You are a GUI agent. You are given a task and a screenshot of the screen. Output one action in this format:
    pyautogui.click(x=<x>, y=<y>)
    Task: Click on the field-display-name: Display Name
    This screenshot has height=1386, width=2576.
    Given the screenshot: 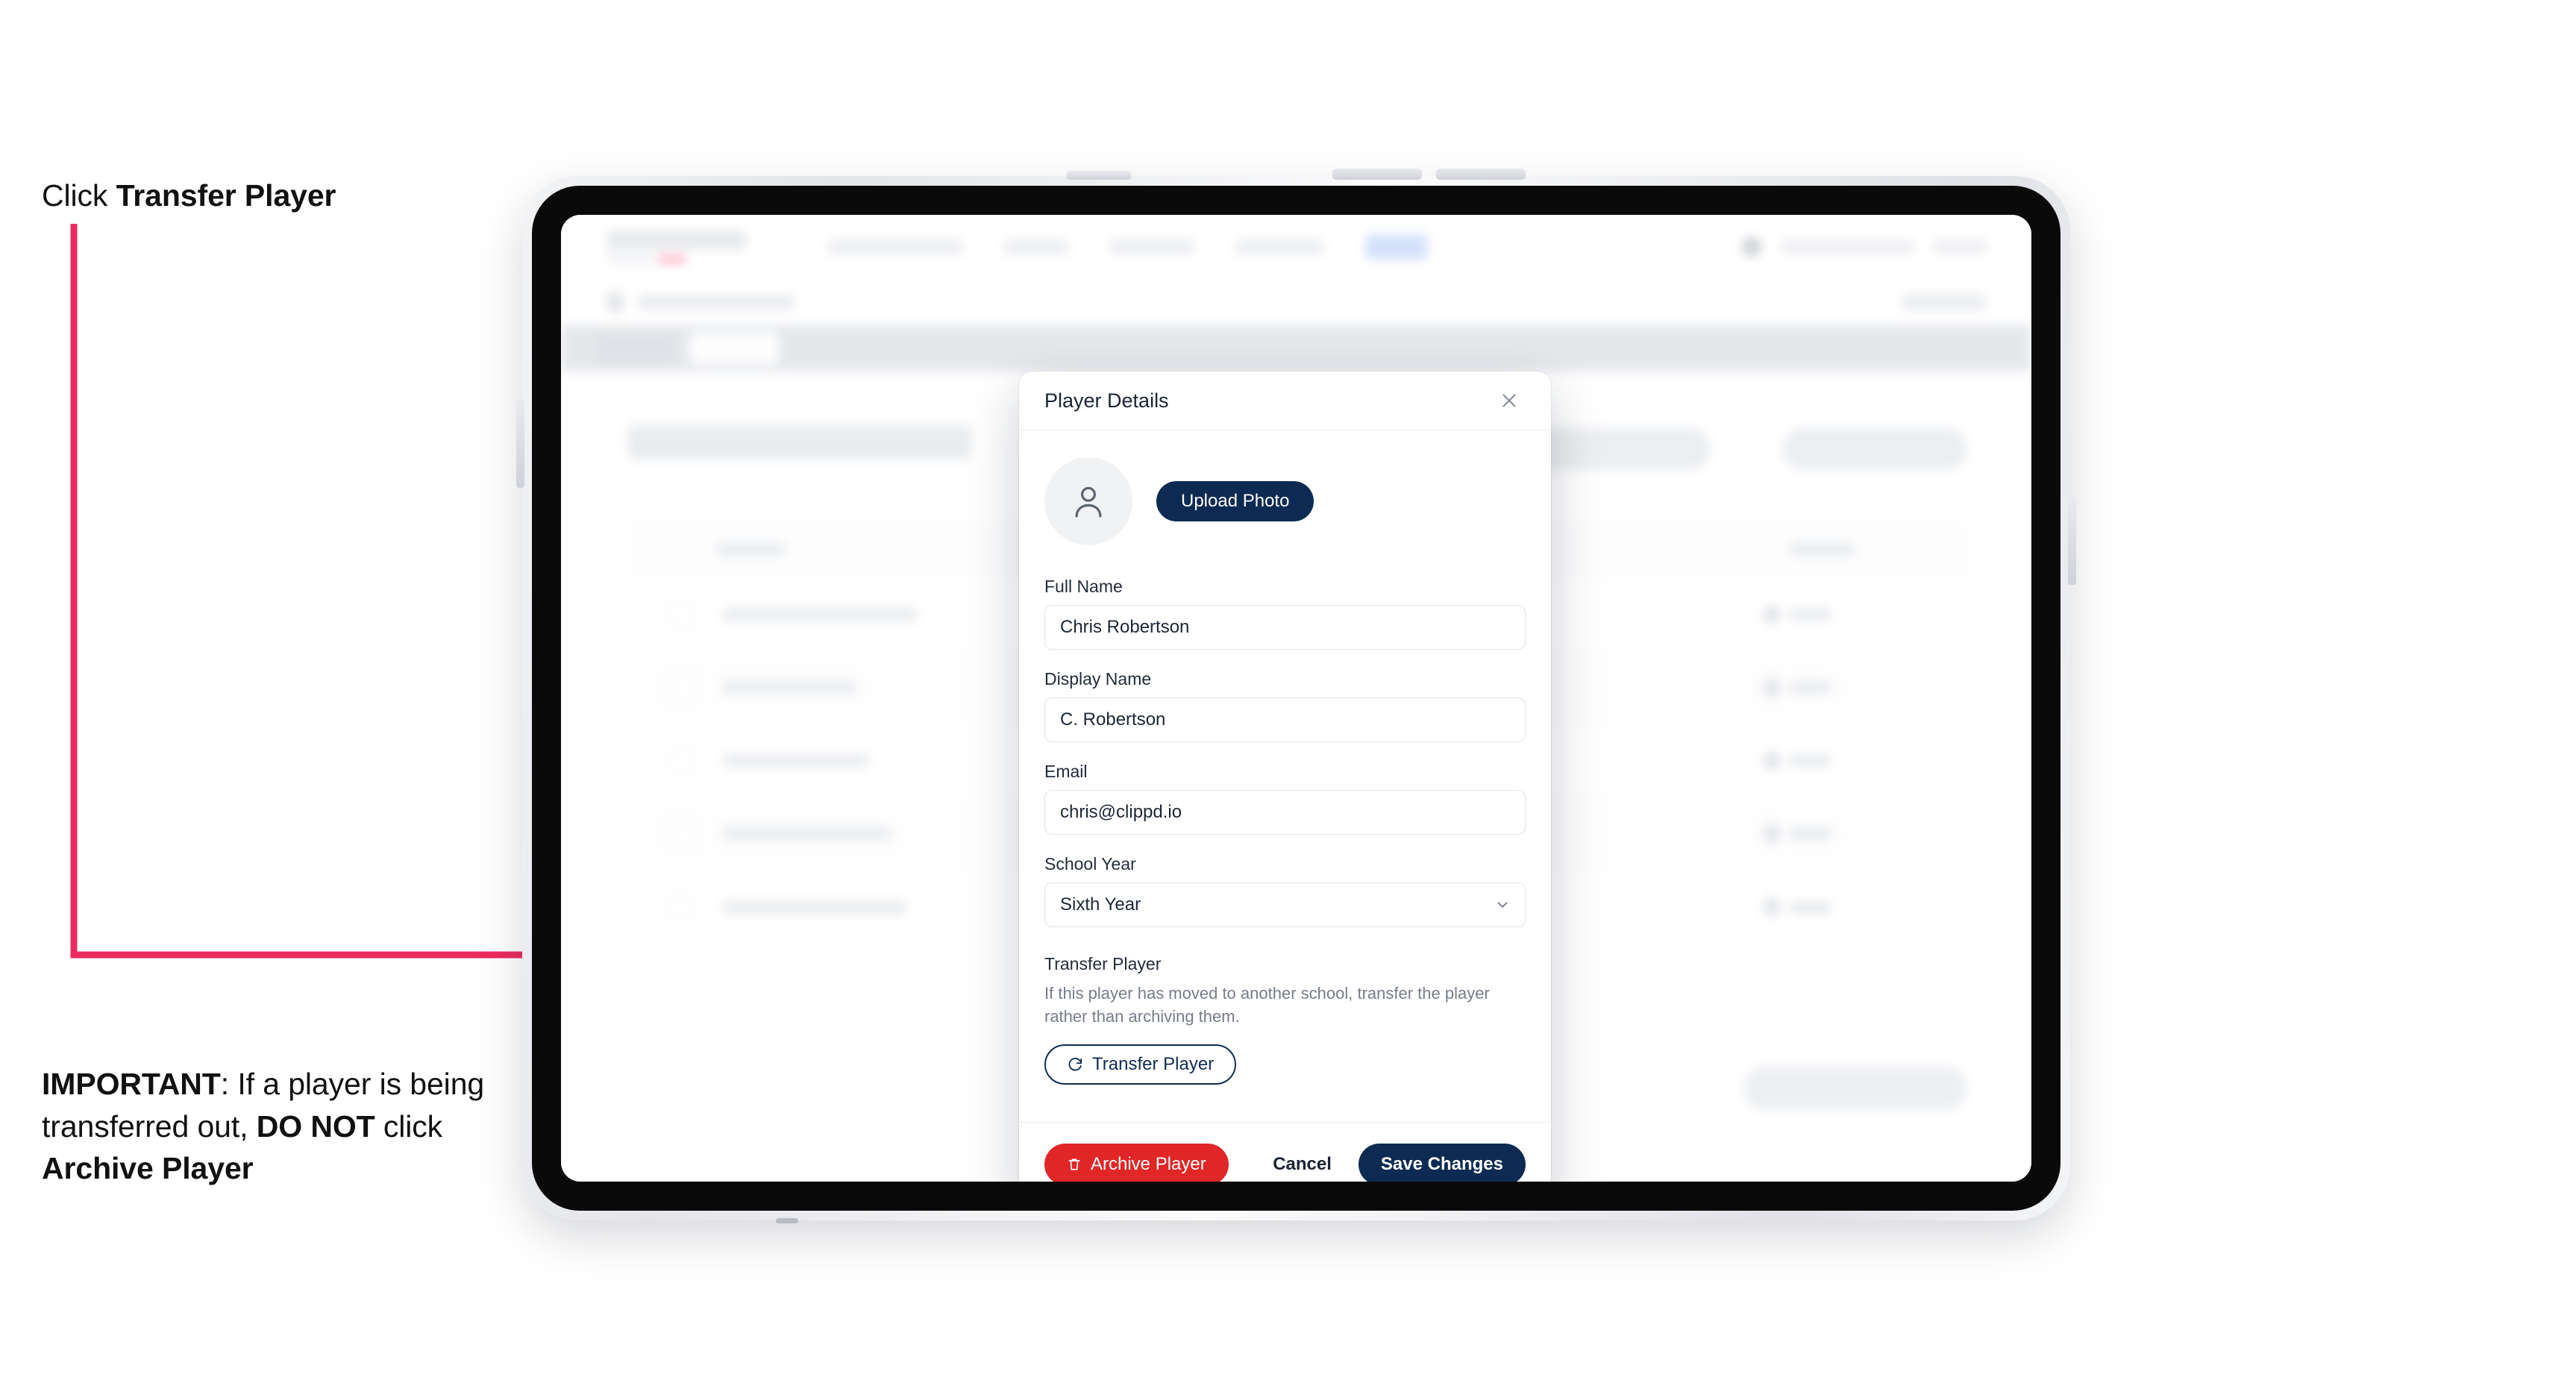 What is the action you would take?
    pyautogui.click(x=1285, y=705)
    